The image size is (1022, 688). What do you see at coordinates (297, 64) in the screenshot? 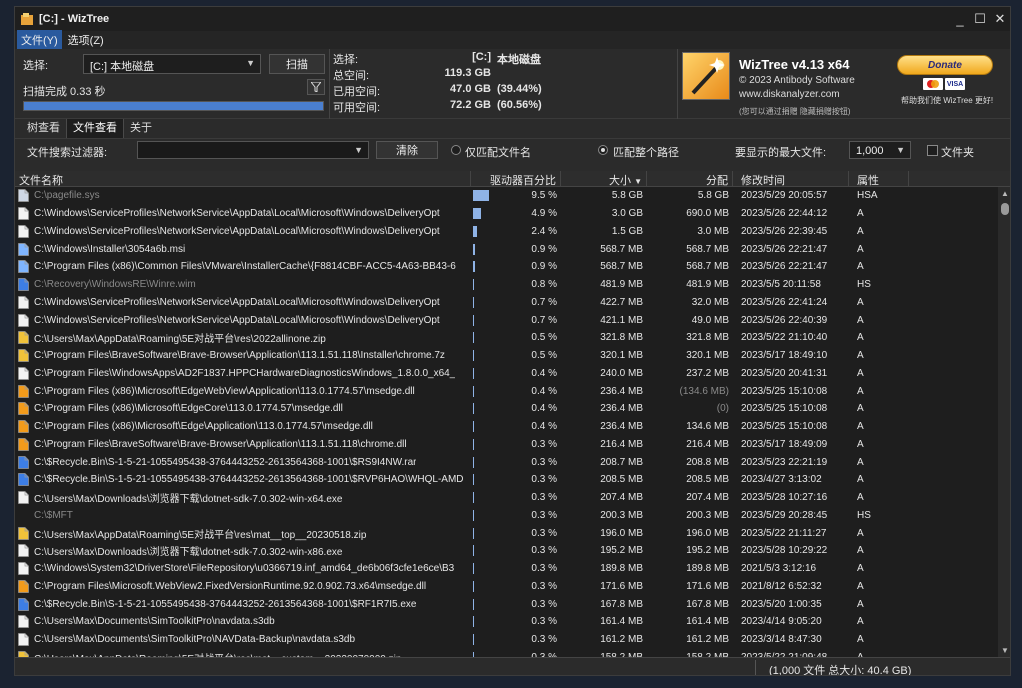
I see `scan-button: 扫描` at bounding box center [297, 64].